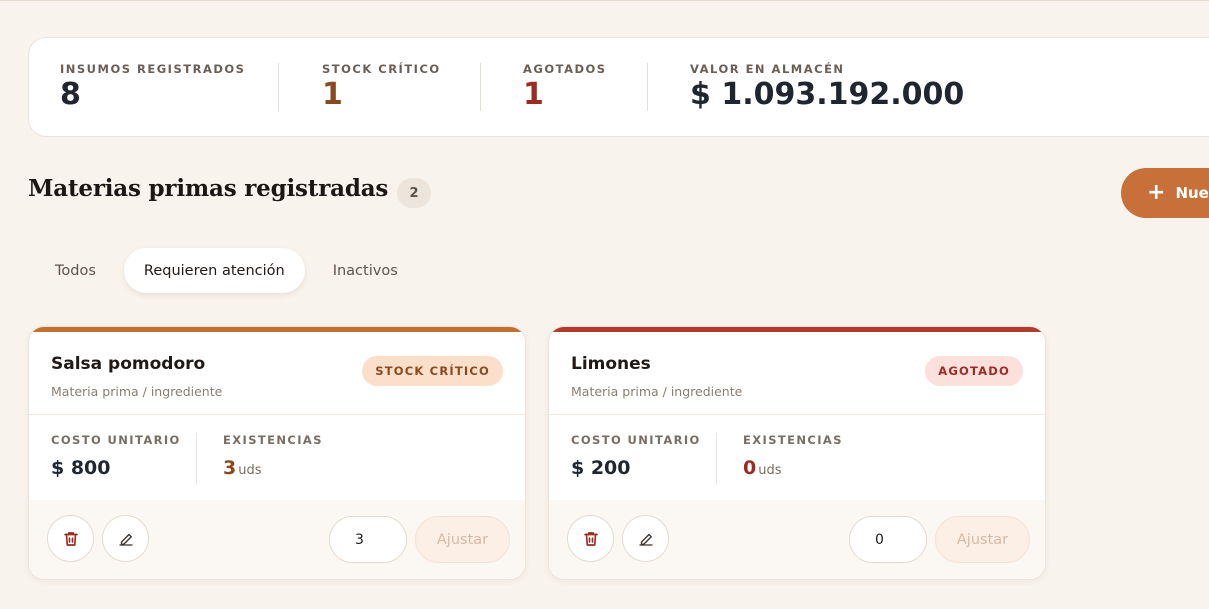  What do you see at coordinates (793, 468) in the screenshot?
I see `metric-value: 0 uds` at bounding box center [793, 468].